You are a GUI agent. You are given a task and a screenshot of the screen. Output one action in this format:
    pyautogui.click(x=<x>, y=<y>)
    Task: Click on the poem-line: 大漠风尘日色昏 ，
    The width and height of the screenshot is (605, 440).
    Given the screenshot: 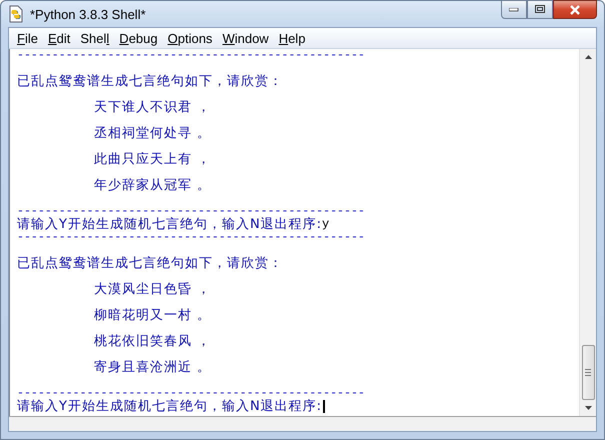 What is the action you would take?
    pyautogui.click(x=153, y=289)
    